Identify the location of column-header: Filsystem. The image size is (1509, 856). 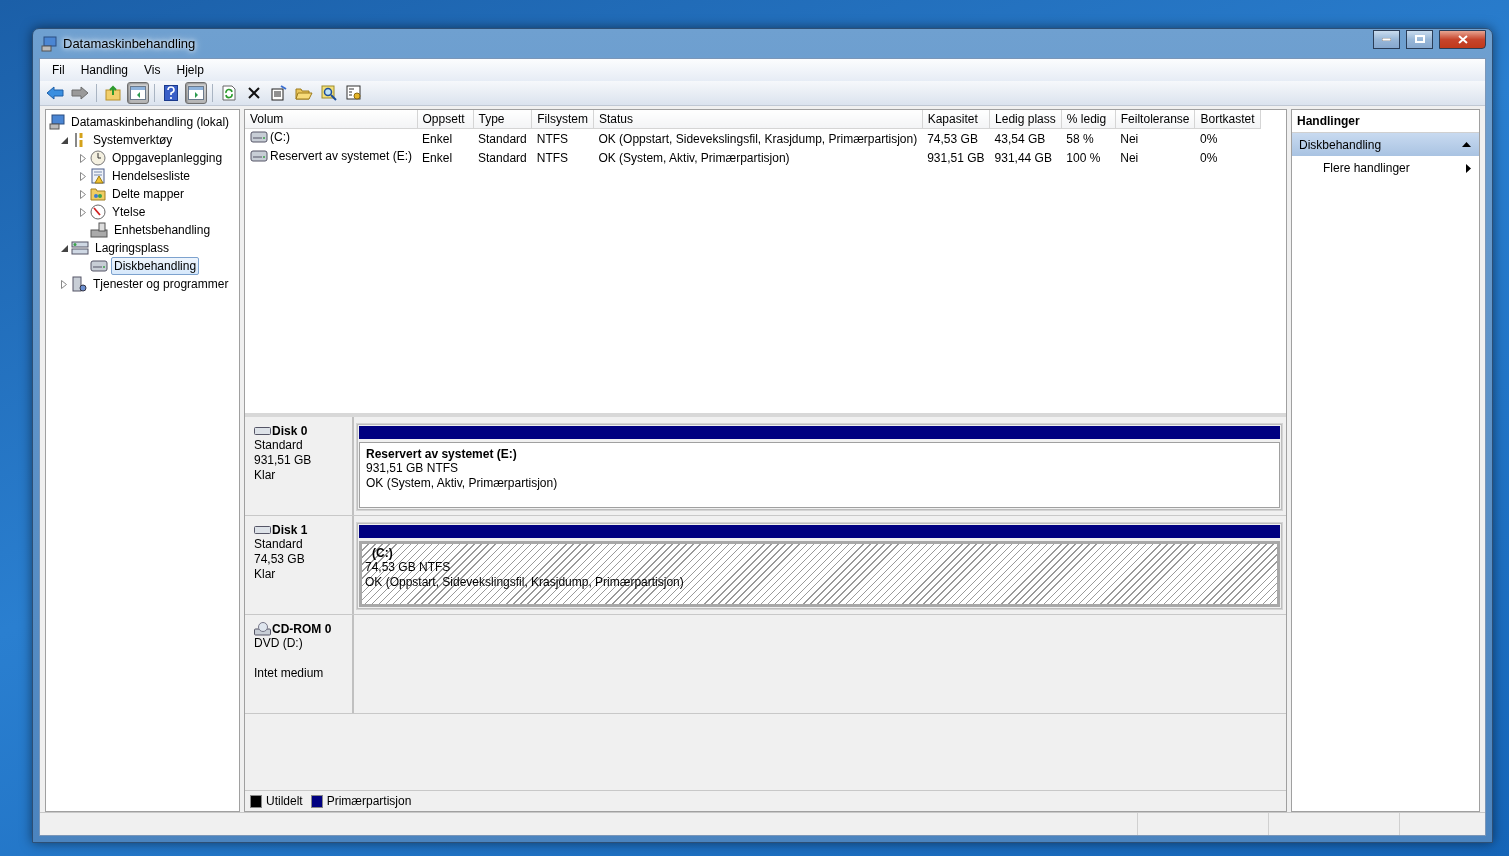
(562, 119).